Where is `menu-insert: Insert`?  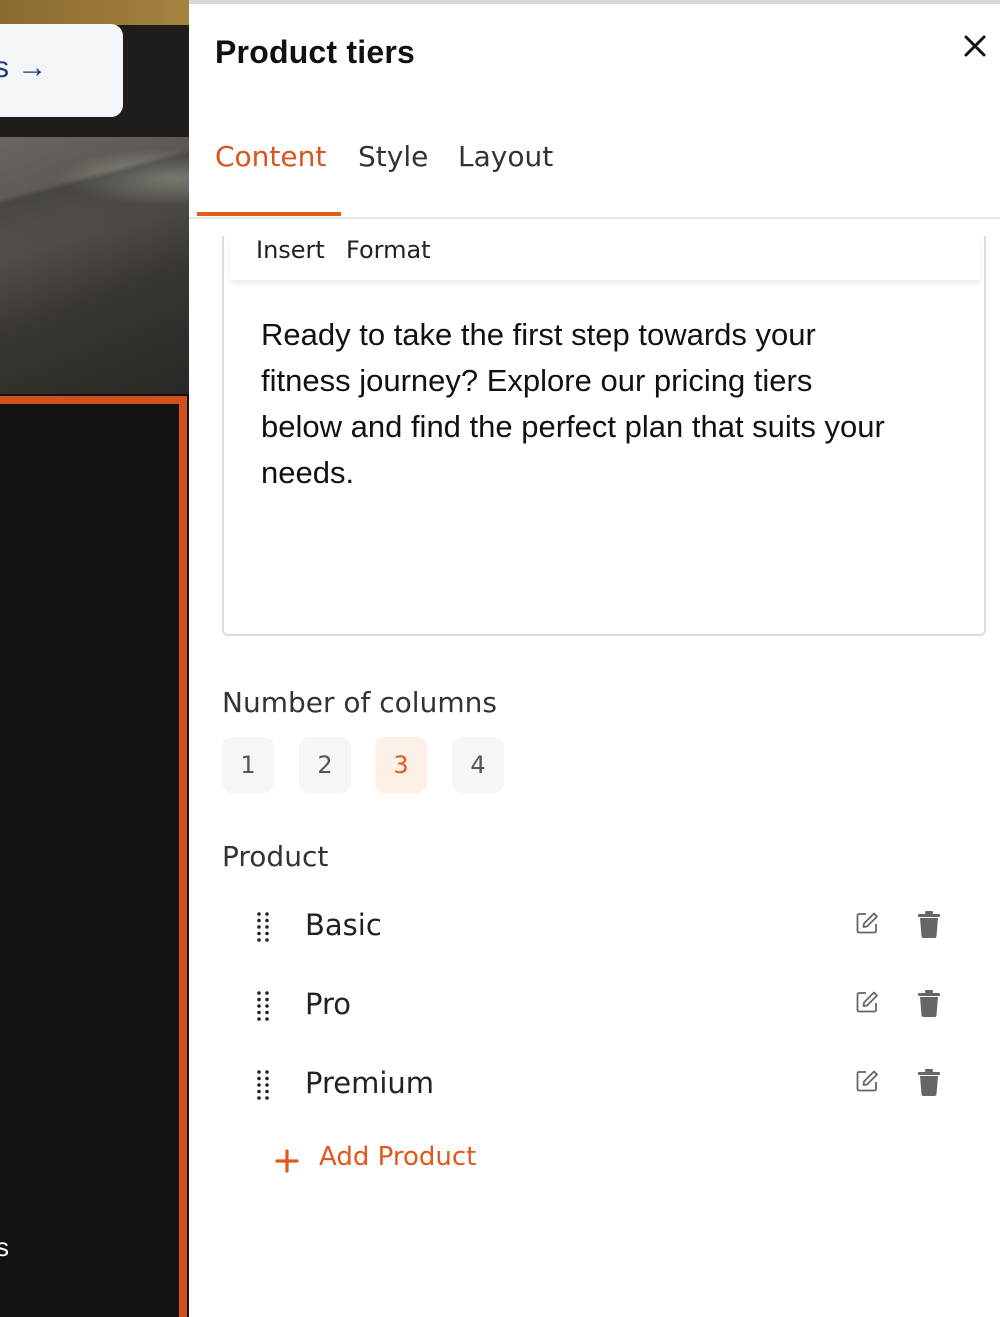 menu-insert: Insert is located at coordinates (290, 250).